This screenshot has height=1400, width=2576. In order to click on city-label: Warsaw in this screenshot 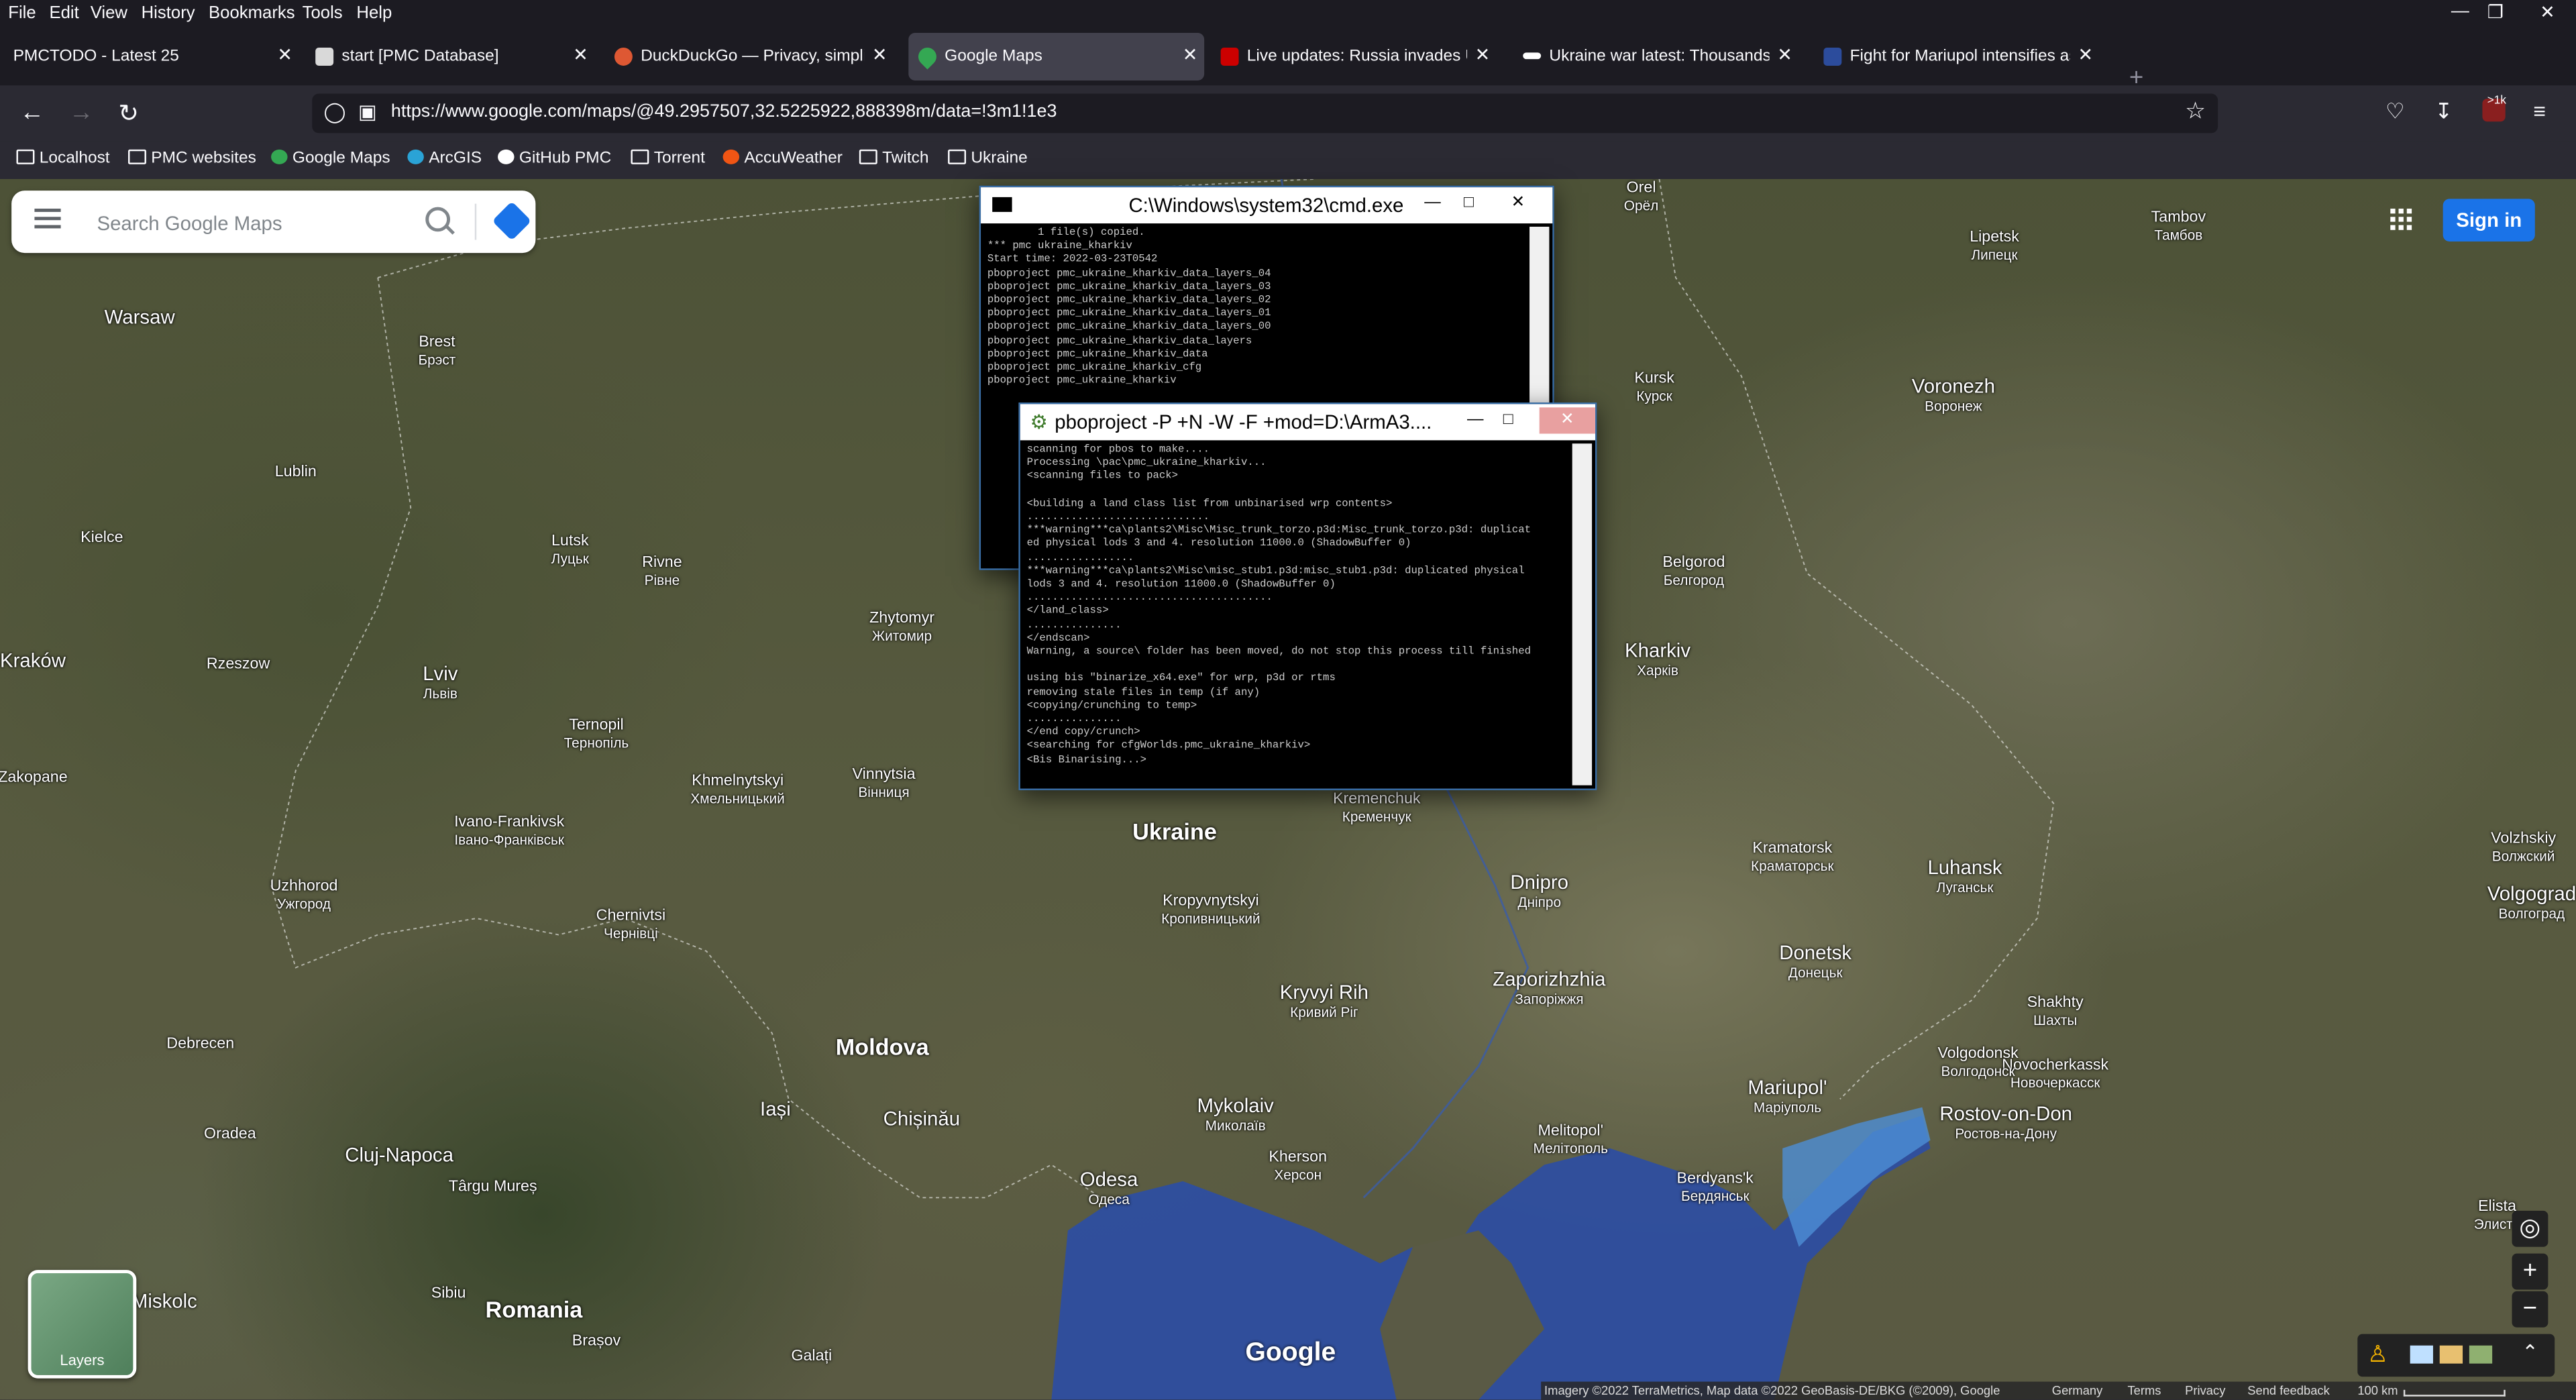, I will do `click(139, 317)`.